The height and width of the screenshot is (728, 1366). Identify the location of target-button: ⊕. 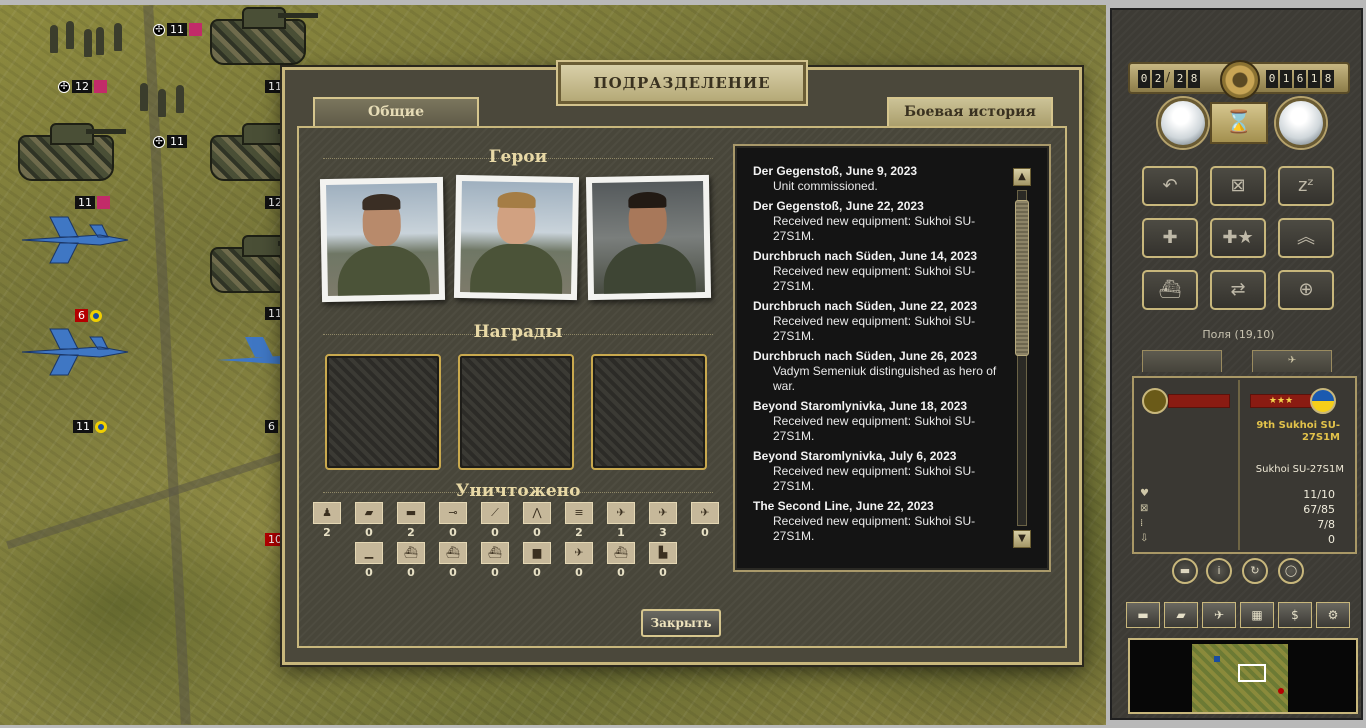
(1306, 290).